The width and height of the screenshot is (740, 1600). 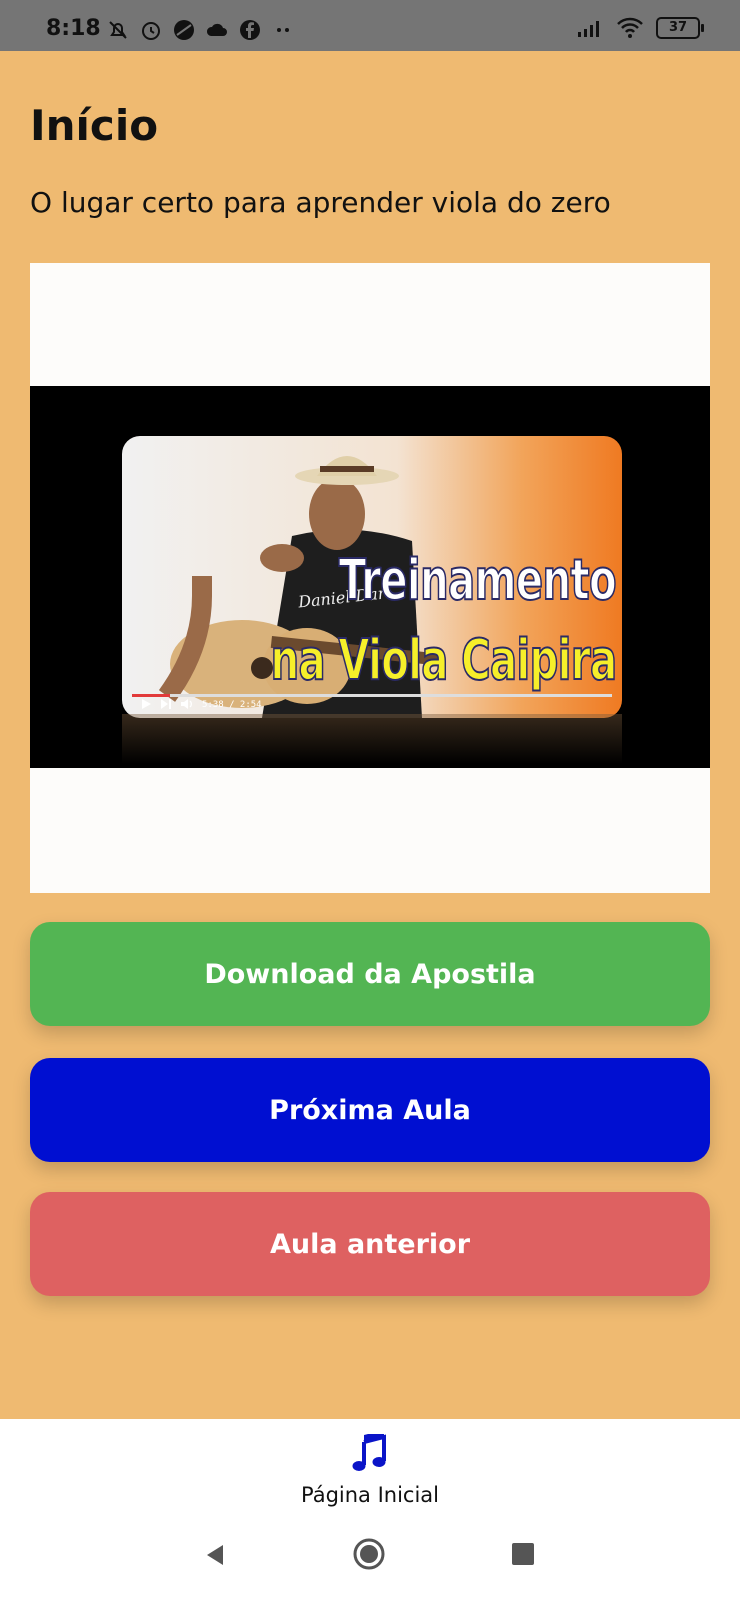 I want to click on facebook-icon, so click(x=250, y=30).